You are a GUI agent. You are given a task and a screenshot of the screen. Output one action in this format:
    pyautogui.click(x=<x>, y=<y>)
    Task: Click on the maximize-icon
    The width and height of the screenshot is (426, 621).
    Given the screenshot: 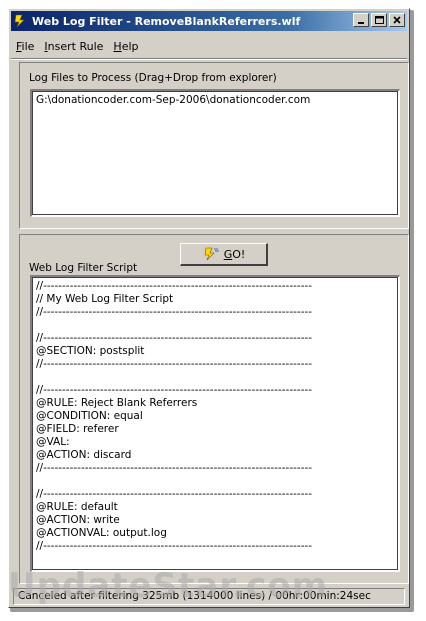 What is the action you would take?
    pyautogui.click(x=379, y=20)
    